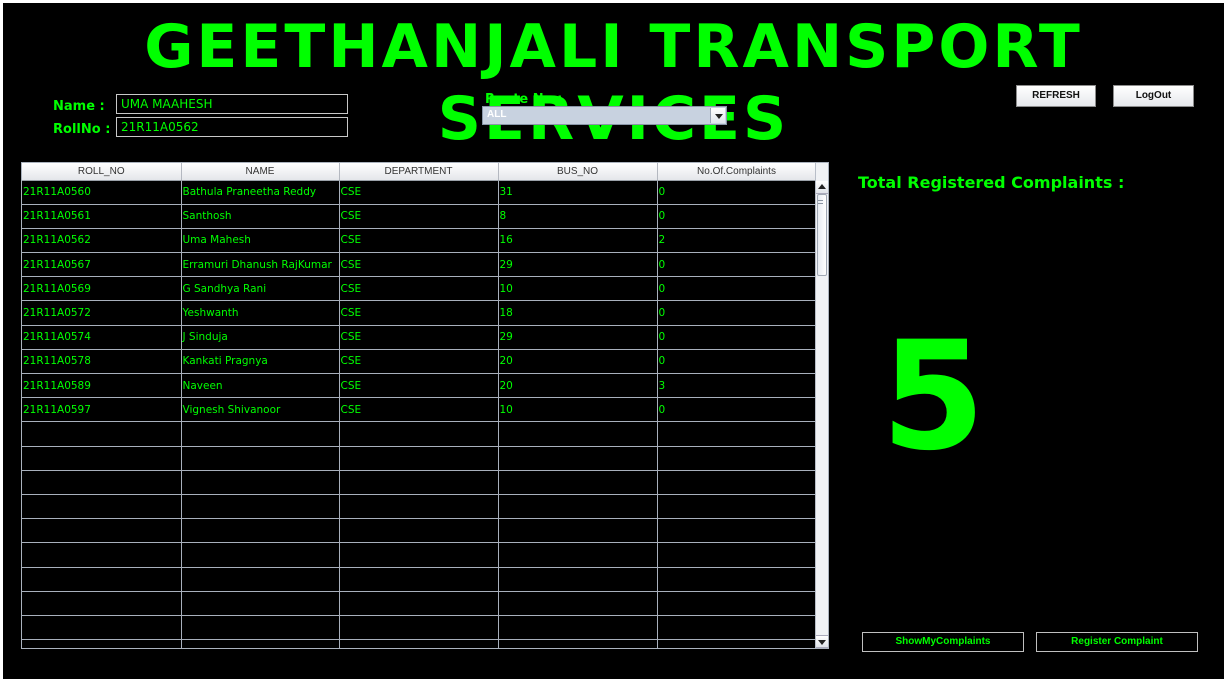  I want to click on table-row: 21R11A0589 Naveen CSE 20 3, so click(419, 386).